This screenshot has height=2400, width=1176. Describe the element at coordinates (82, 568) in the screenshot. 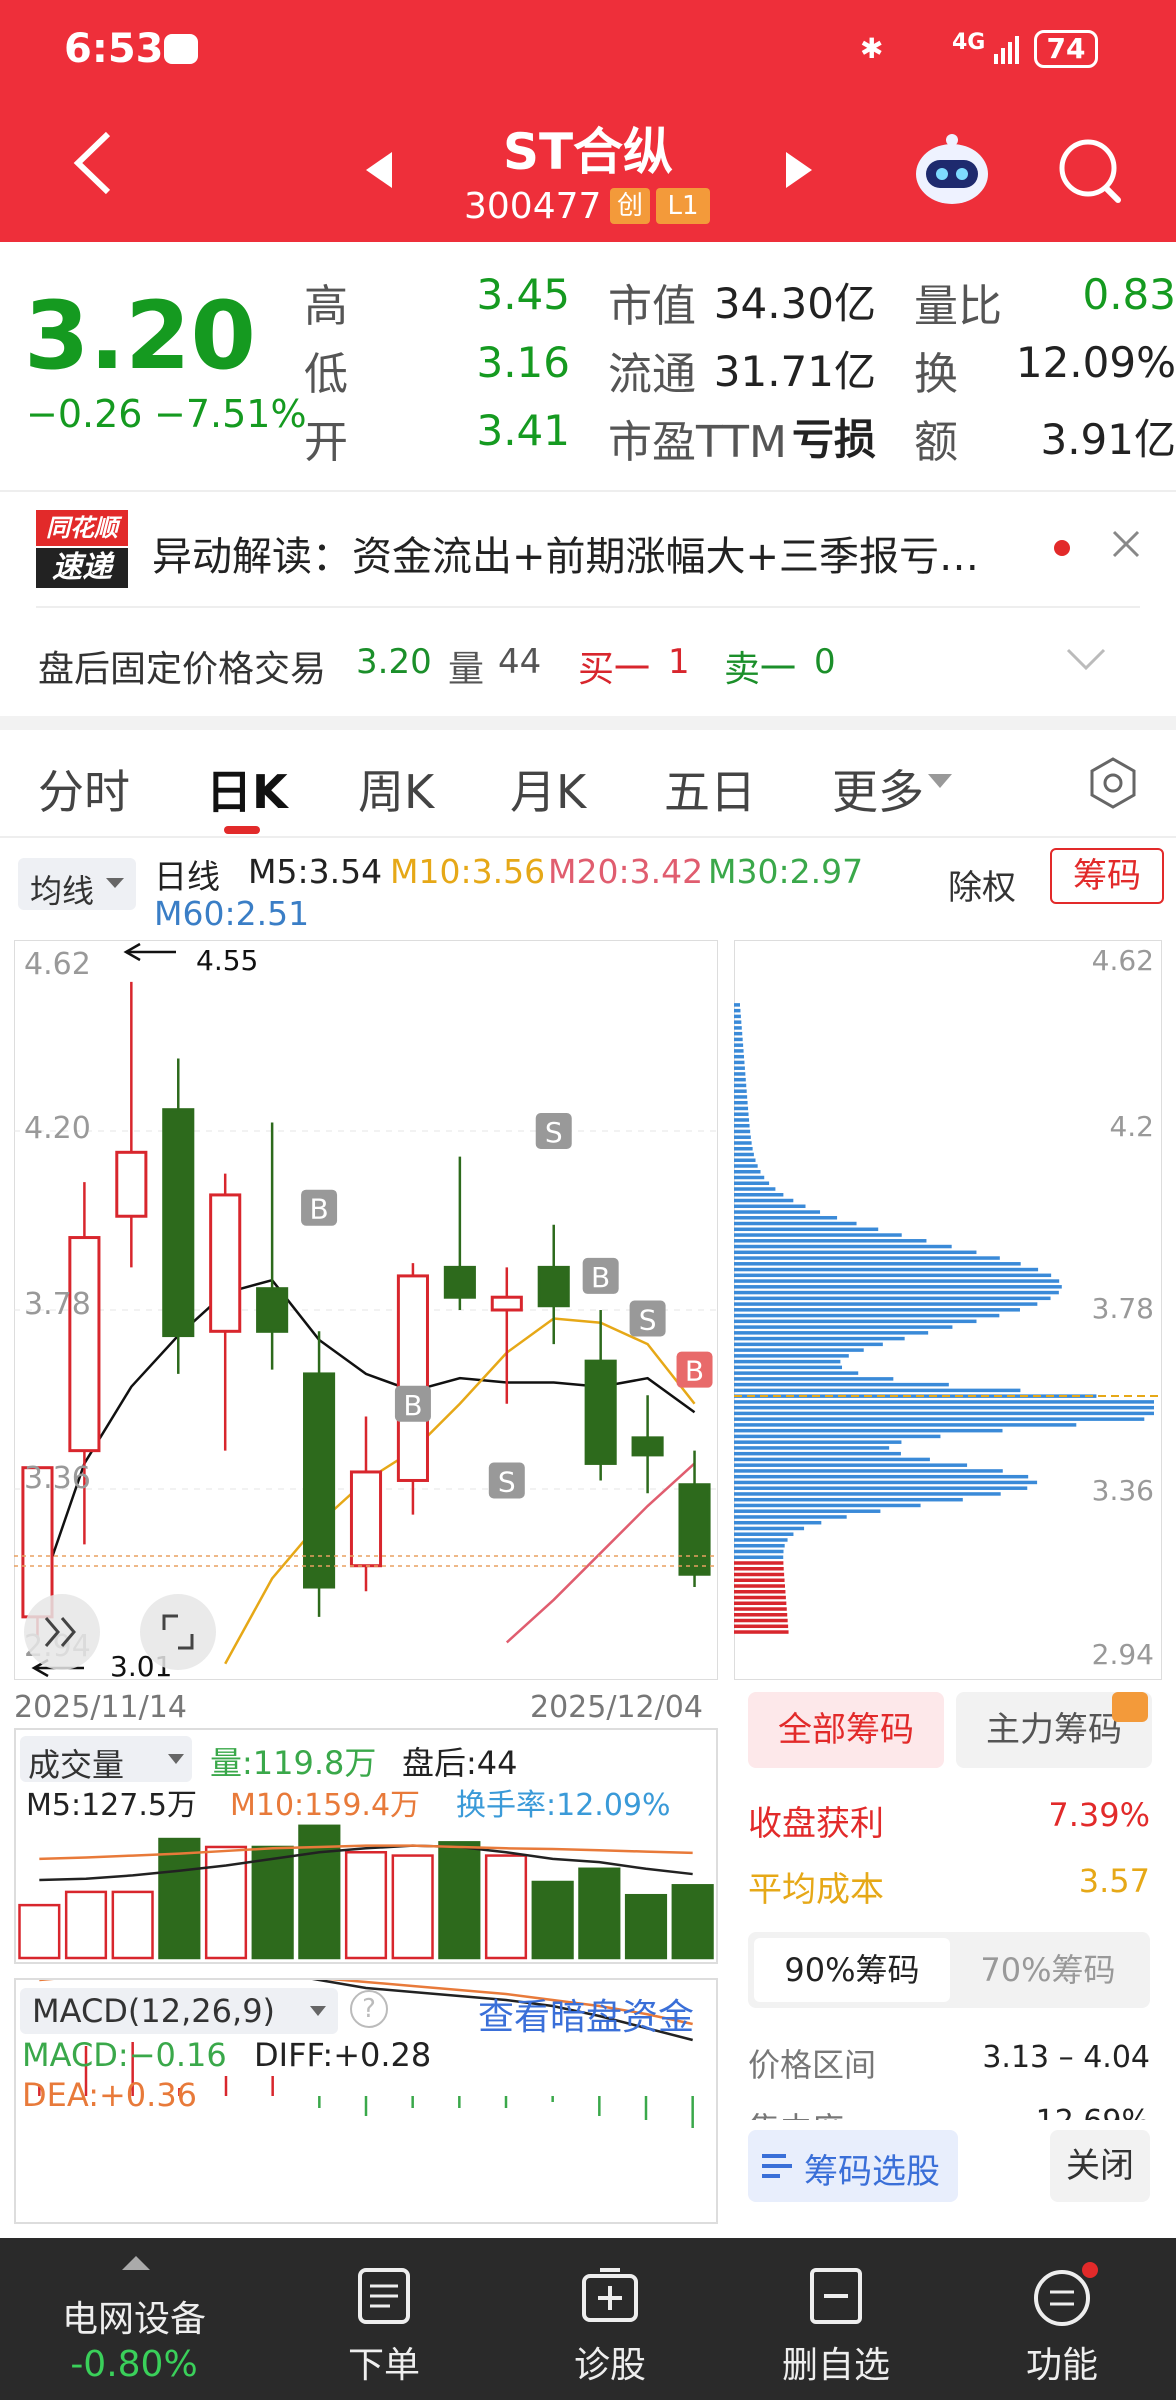

I see `news-logo-bottom: 速递` at that location.